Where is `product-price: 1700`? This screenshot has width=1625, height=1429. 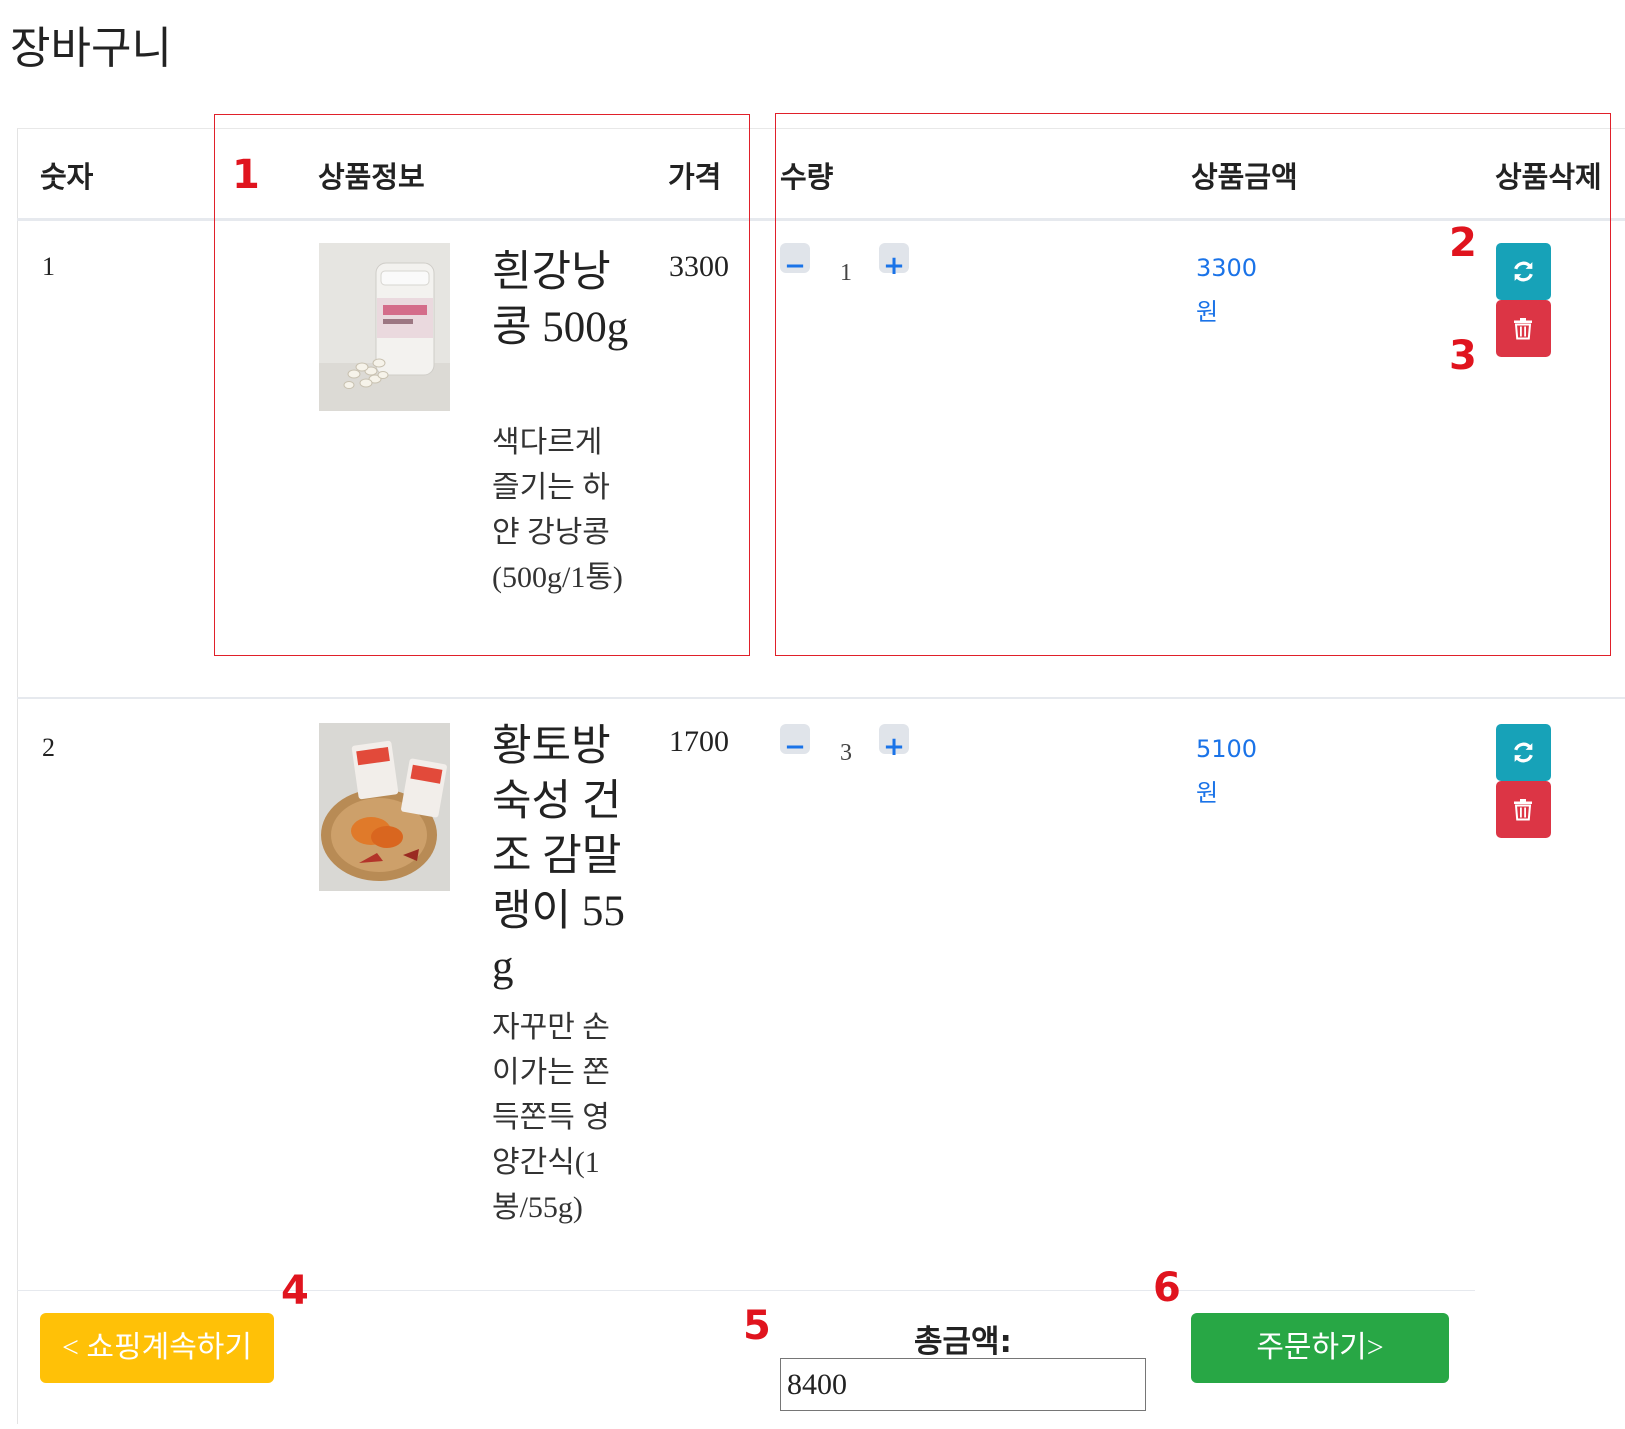
product-price: 1700 is located at coordinates (699, 741).